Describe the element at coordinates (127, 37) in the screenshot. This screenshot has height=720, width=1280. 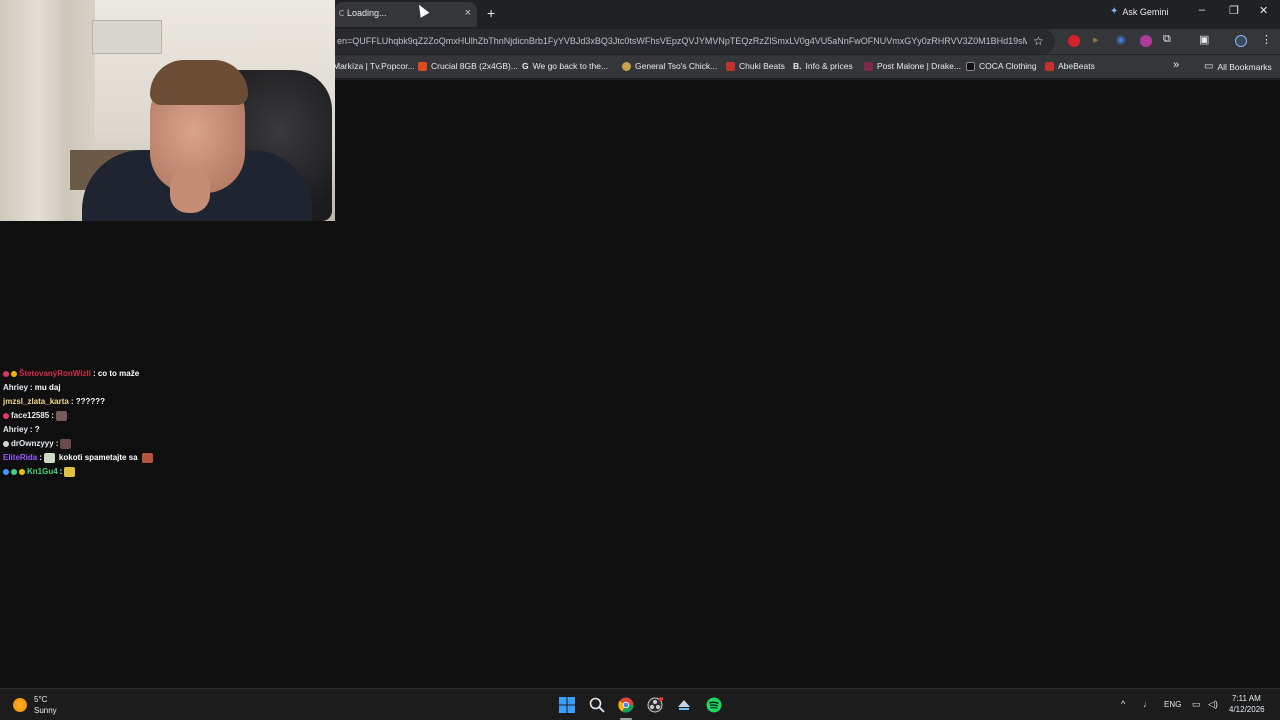
I see `webcam-box` at that location.